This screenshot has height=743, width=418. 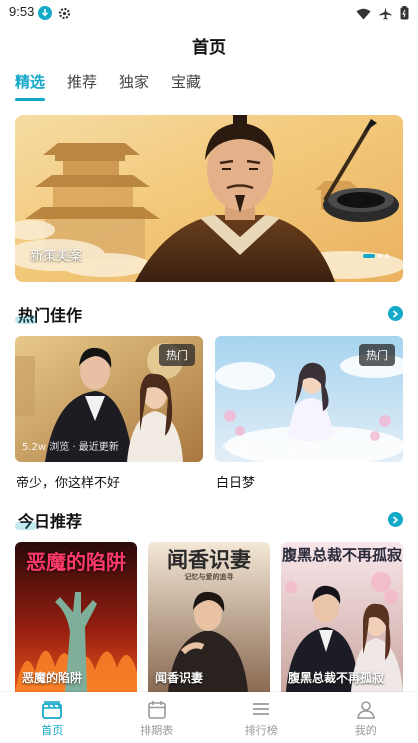 I want to click on carousel-indicator, so click(x=376, y=256).